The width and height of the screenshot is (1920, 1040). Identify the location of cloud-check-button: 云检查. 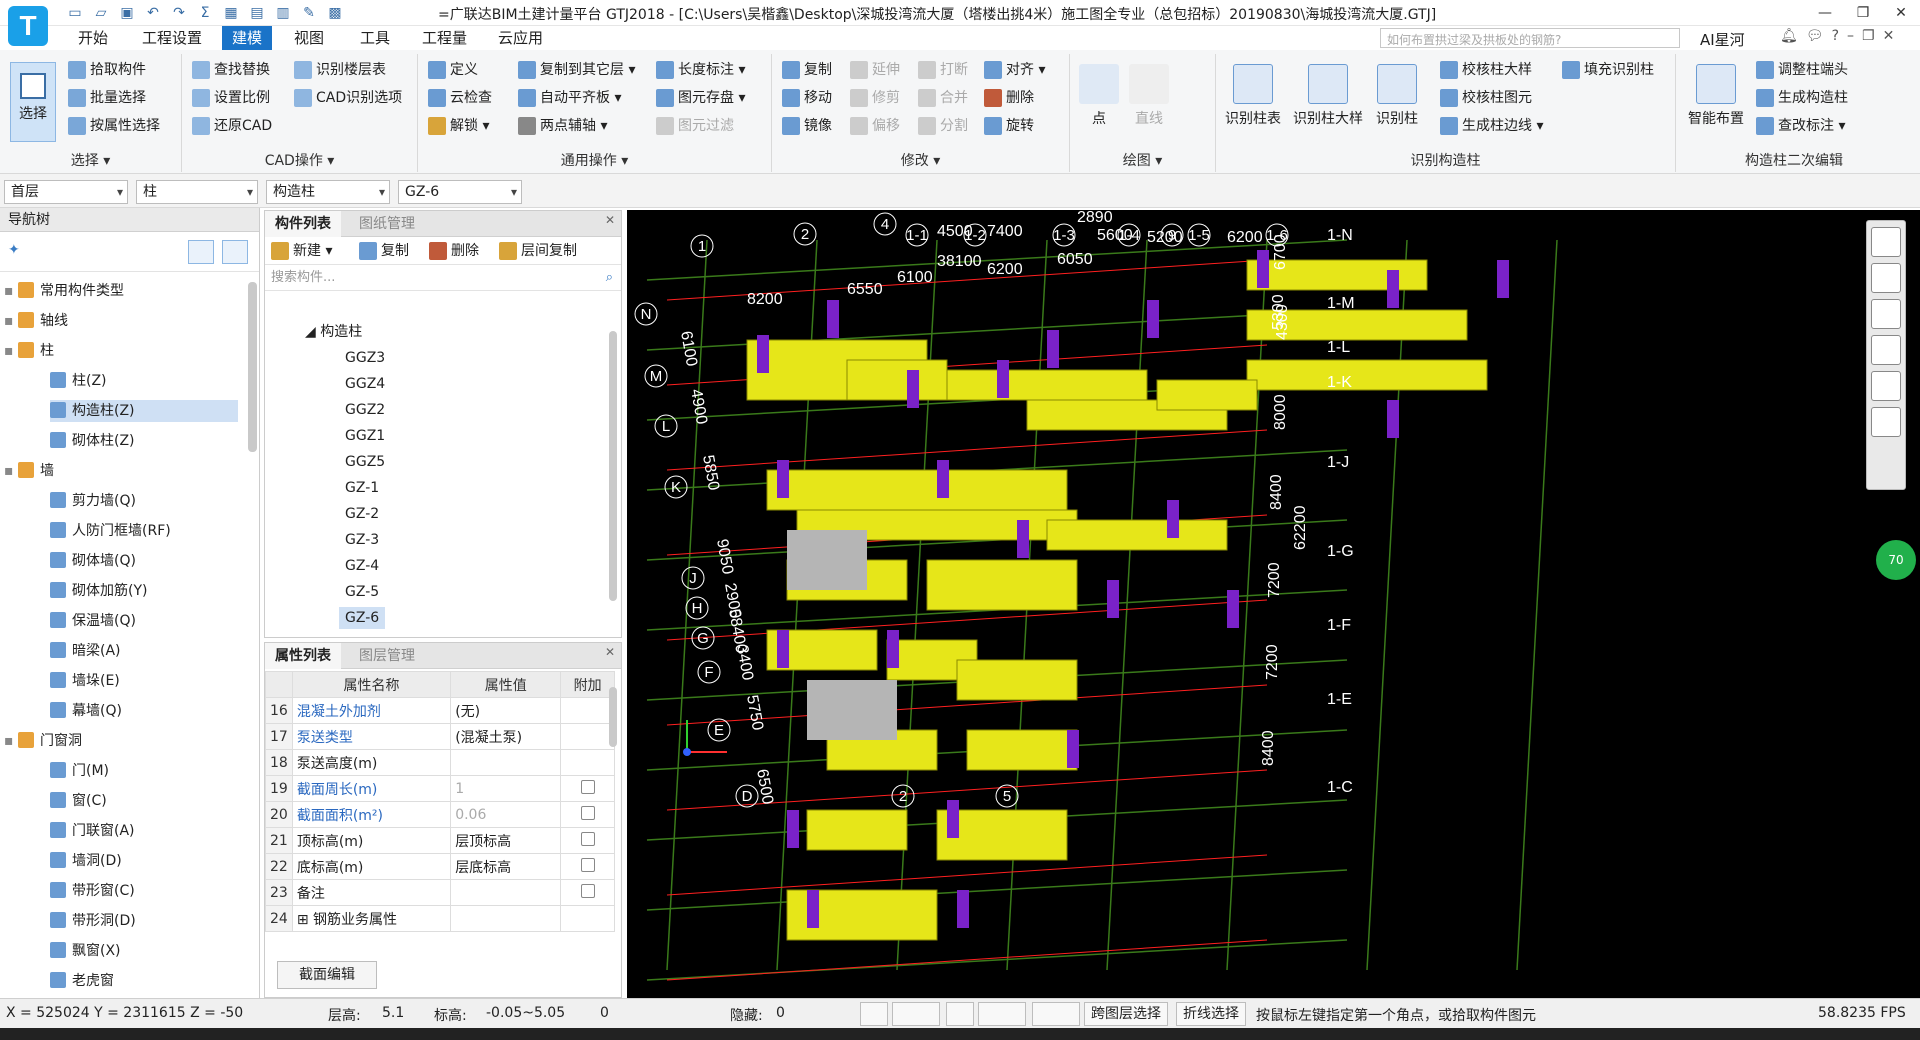
(459, 98).